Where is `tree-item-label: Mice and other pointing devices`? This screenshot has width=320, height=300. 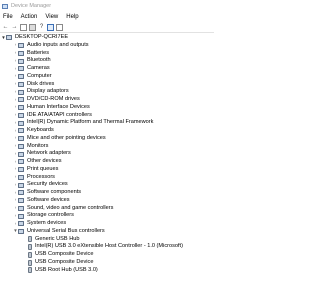
tree-item-label: Mice and other pointing devices is located at coordinates (66, 137).